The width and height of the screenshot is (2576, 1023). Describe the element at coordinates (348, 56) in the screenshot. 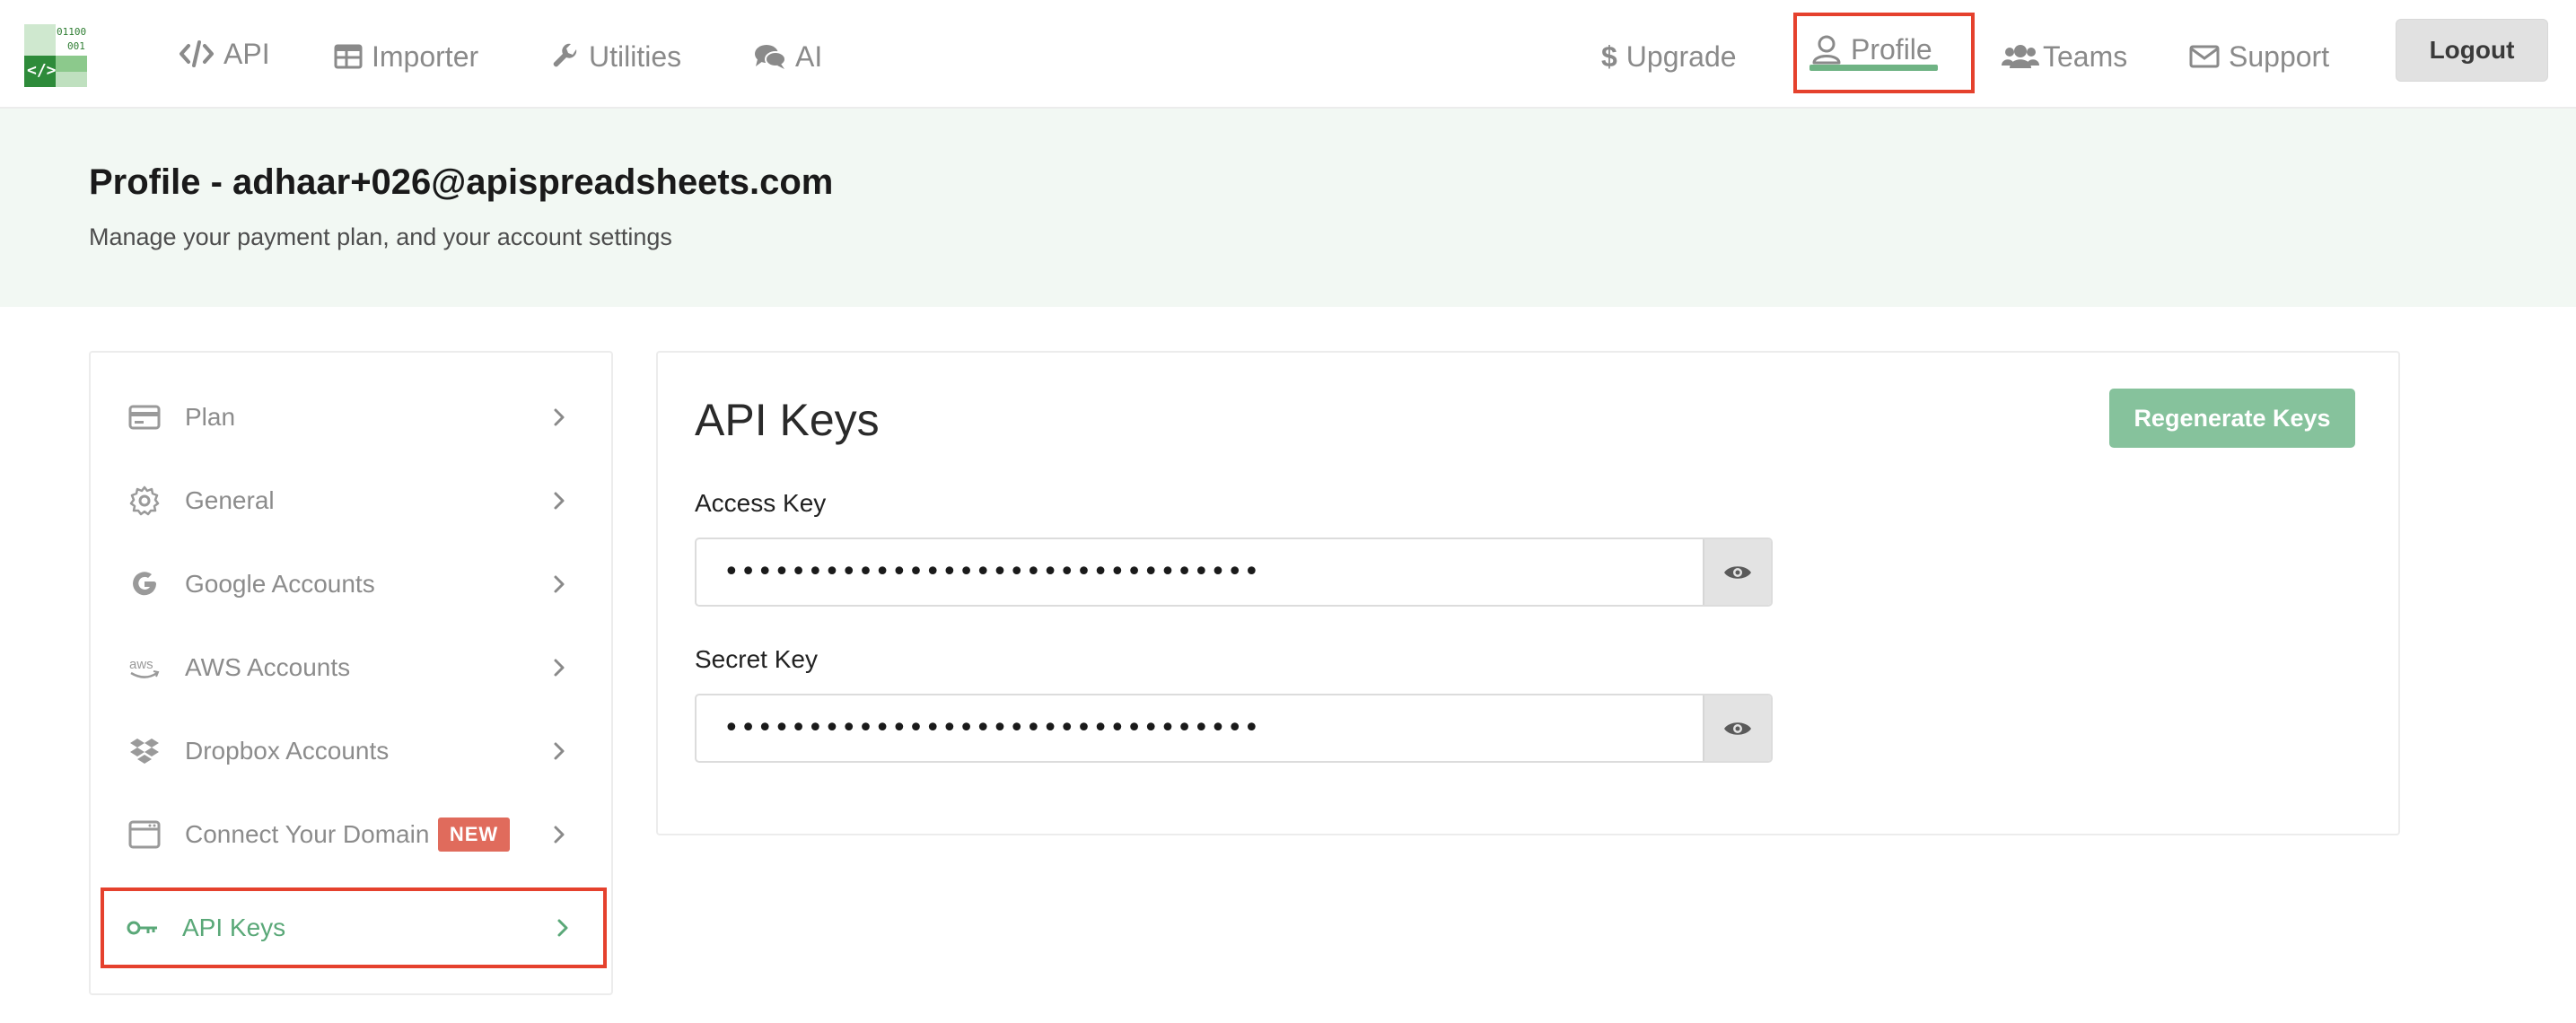

I see `table-icon` at that location.